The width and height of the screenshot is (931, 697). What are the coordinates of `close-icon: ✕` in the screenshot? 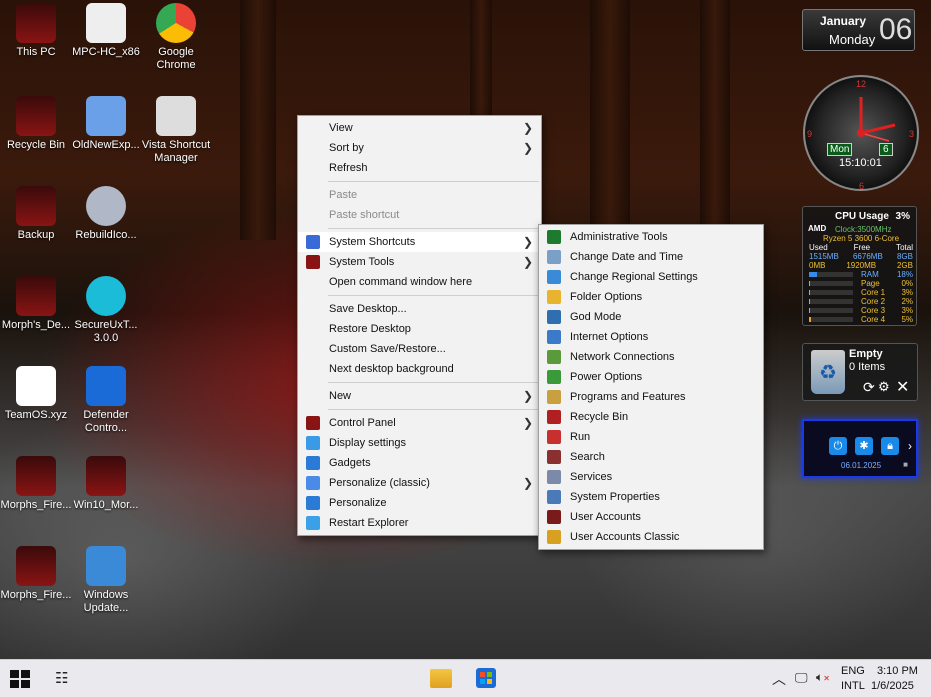 It's located at (902, 387).